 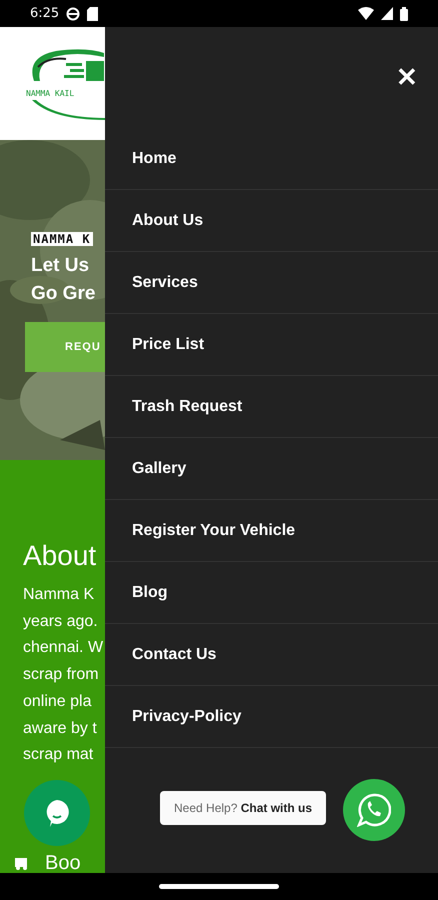 I want to click on menu-item: About Us, so click(x=271, y=221).